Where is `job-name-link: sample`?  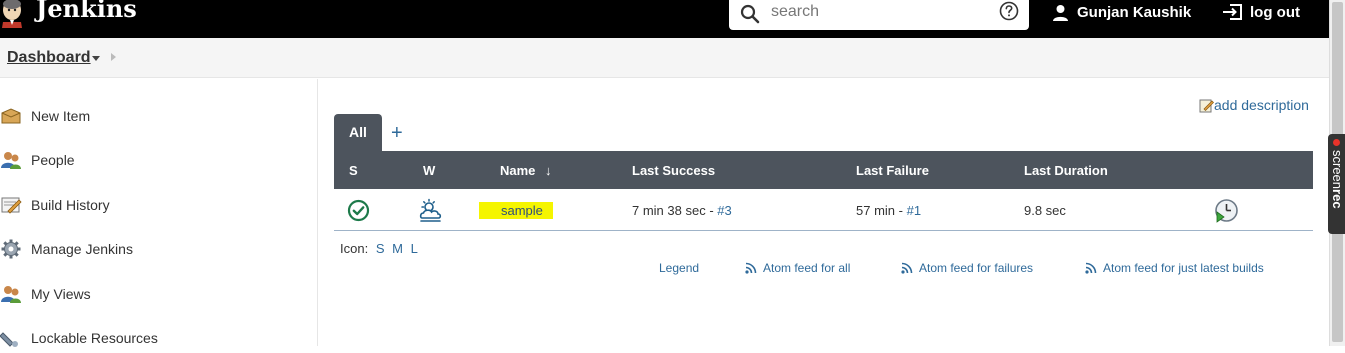 job-name-link: sample is located at coordinates (516, 210).